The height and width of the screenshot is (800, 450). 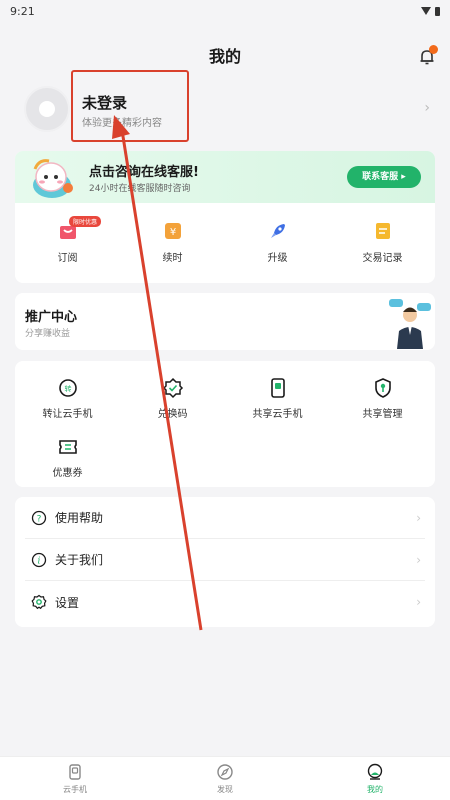 I want to click on svg-text: 转, so click(x=67, y=388).